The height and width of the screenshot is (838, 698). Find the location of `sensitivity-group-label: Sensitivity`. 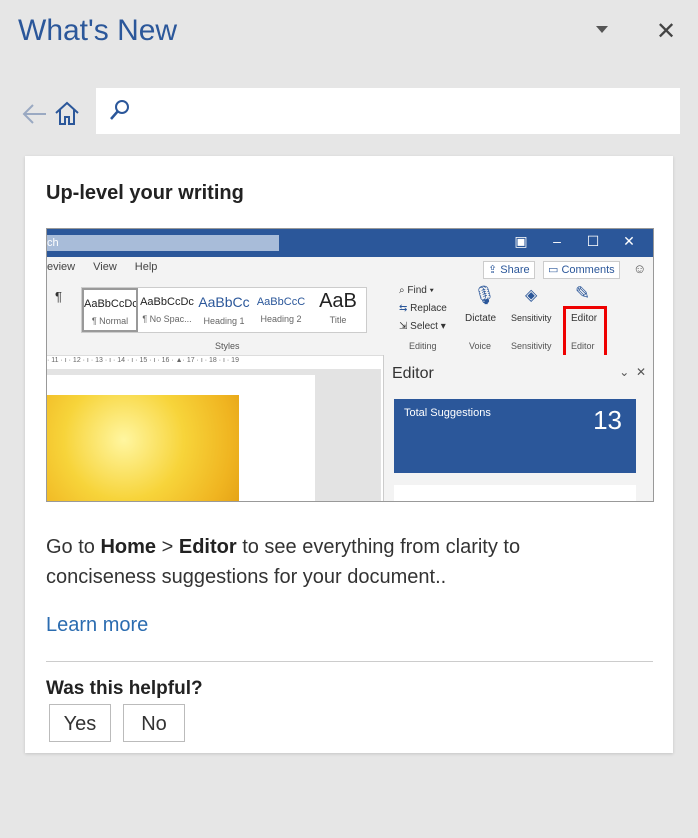

sensitivity-group-label: Sensitivity is located at coordinates (531, 346).